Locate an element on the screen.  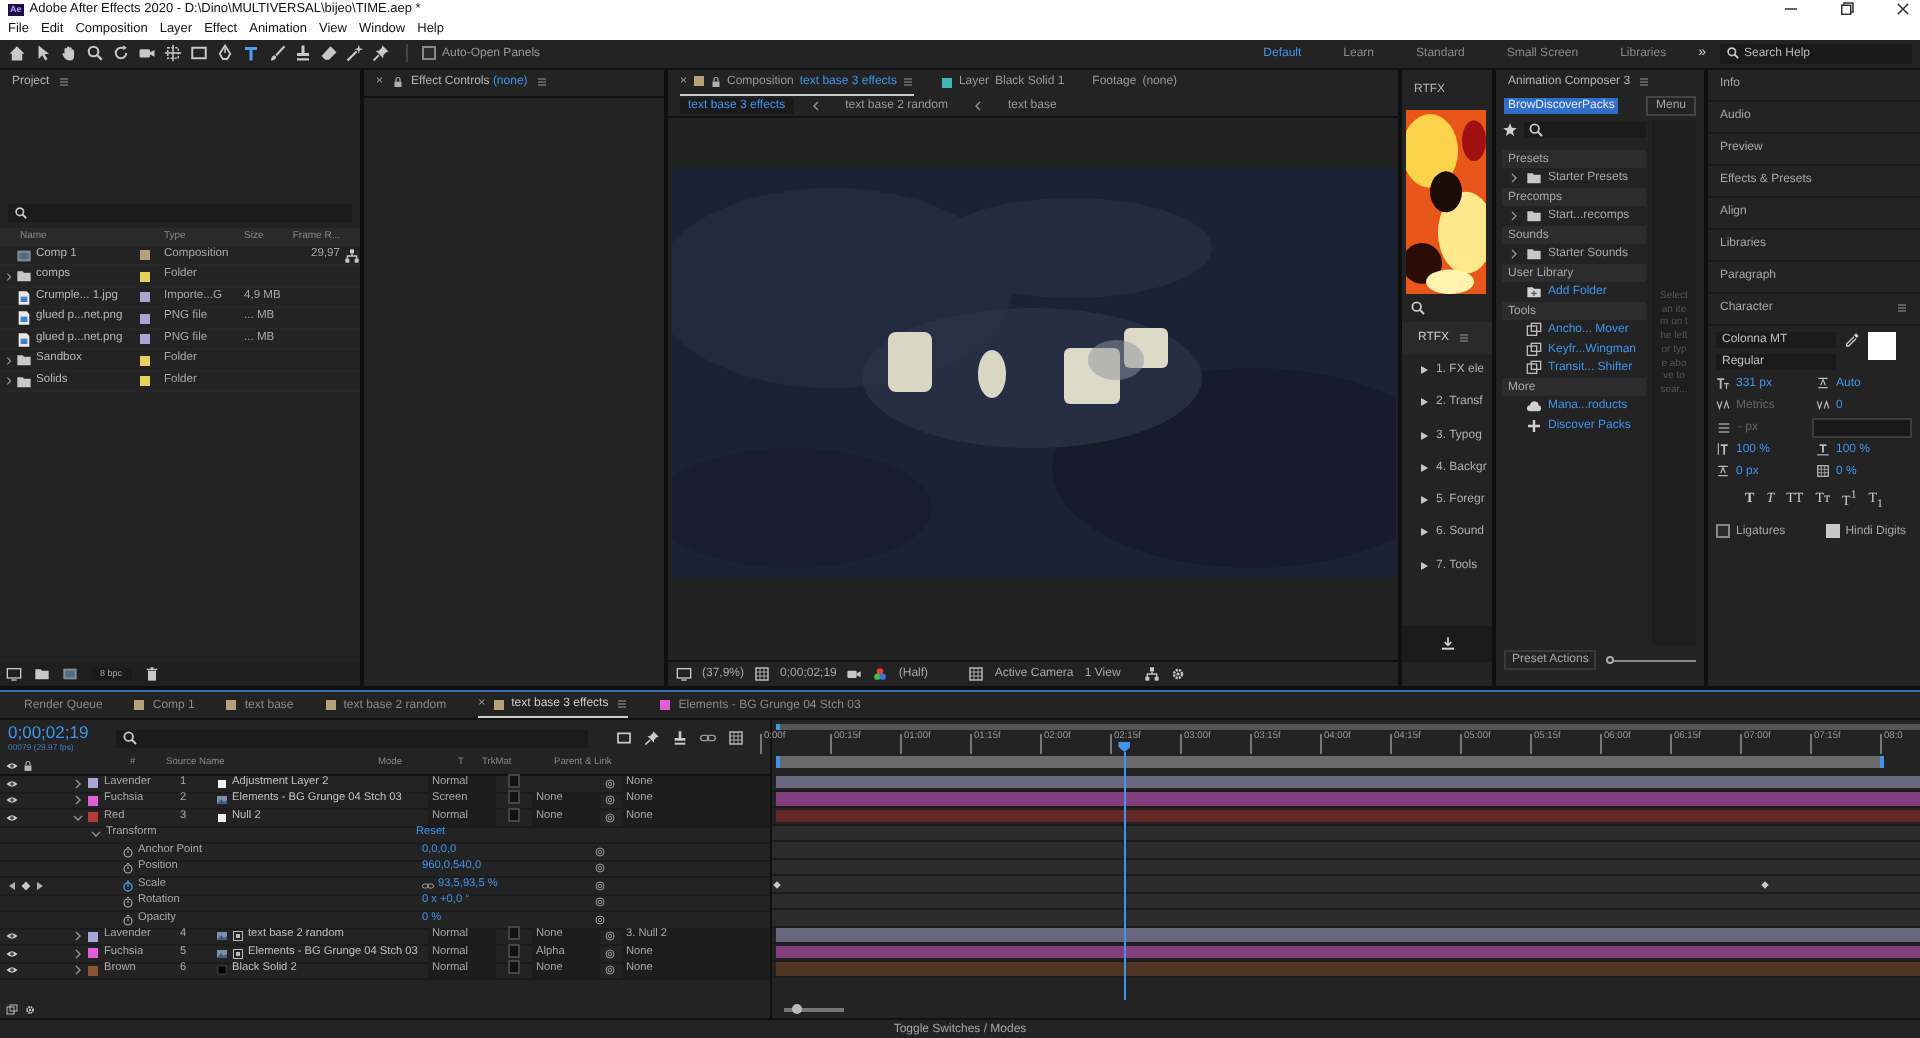
playhead is located at coordinates (1124, 871).